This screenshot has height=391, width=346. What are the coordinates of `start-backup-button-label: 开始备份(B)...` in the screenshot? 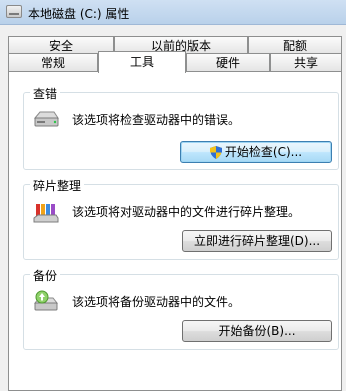 It's located at (257, 331).